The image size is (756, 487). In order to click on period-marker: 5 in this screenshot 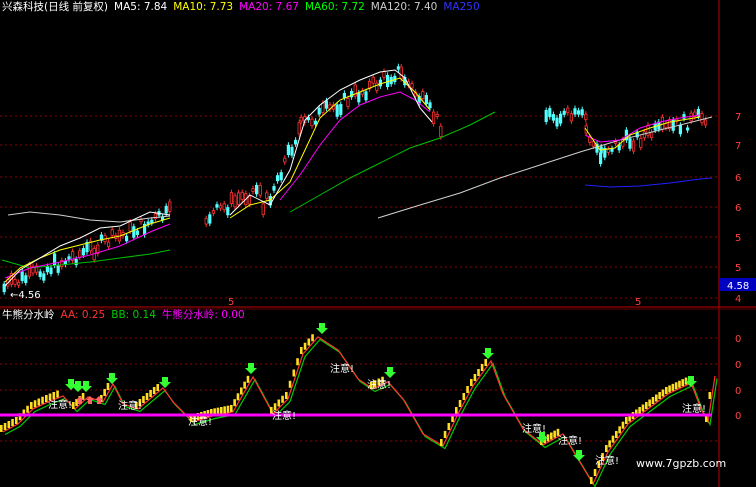, I will do `click(231, 302)`.